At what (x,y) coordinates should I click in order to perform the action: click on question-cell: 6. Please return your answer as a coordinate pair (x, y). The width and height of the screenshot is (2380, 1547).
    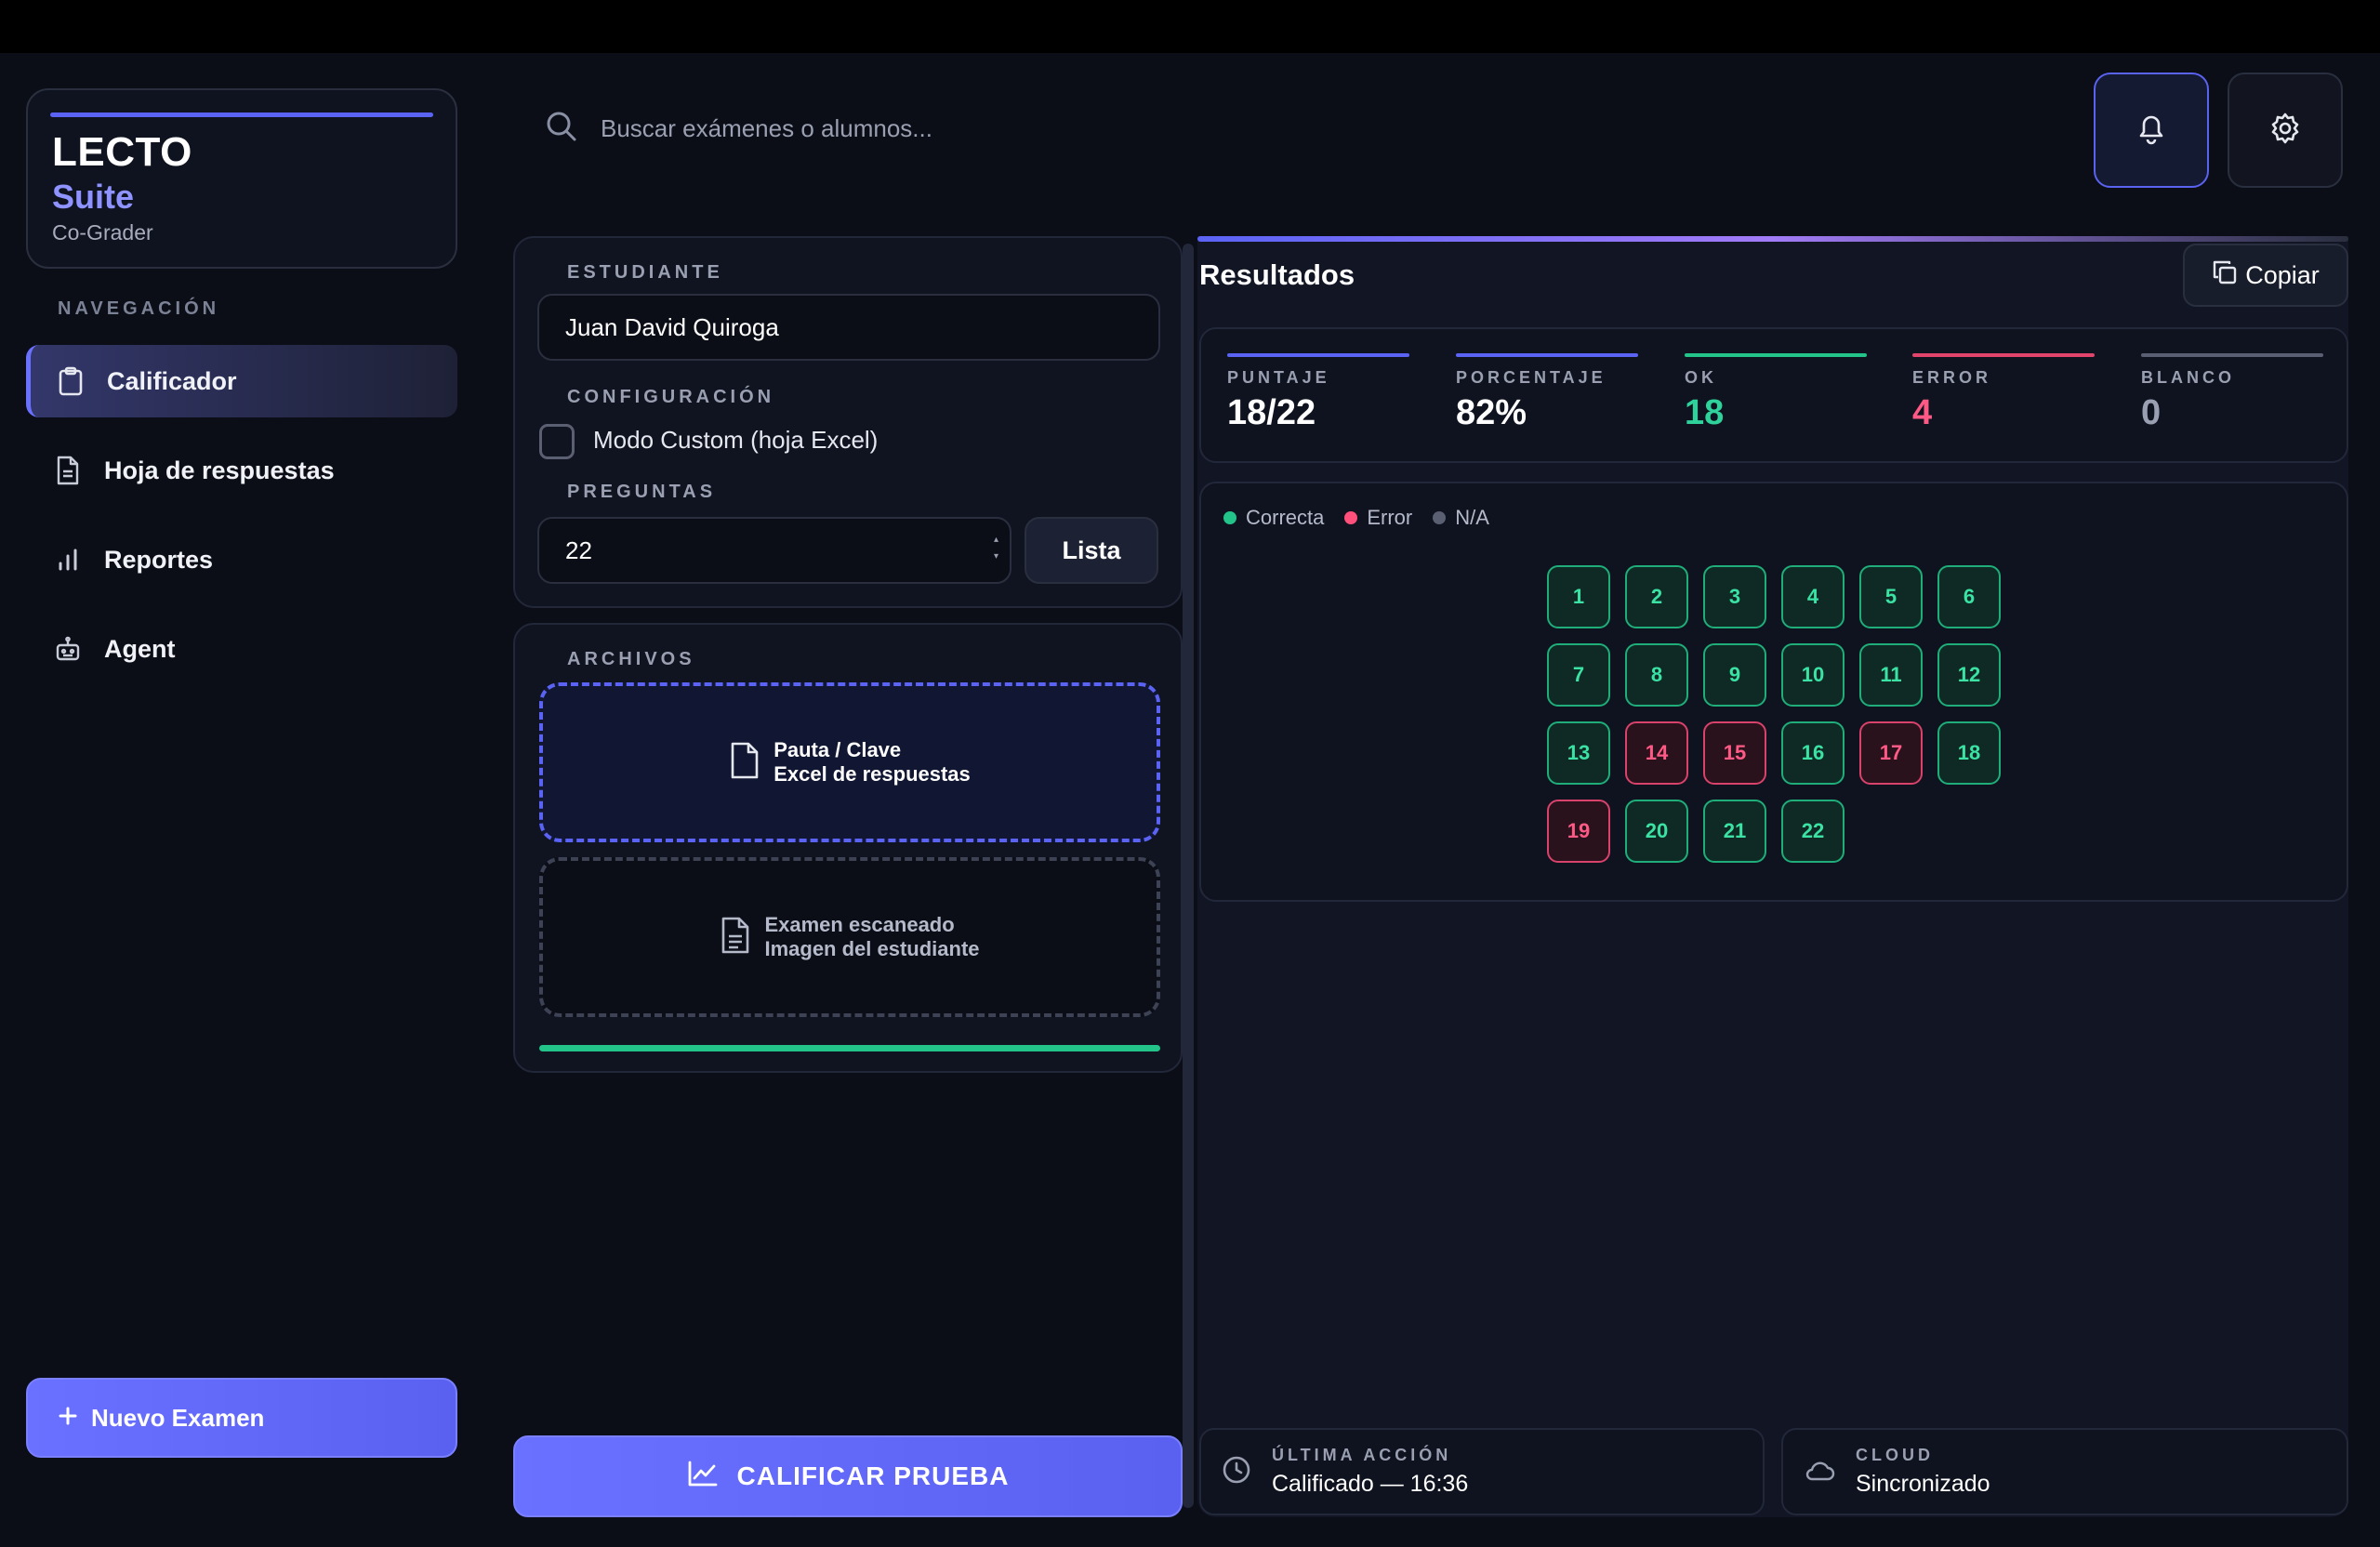
    Looking at the image, I should click on (1969, 596).